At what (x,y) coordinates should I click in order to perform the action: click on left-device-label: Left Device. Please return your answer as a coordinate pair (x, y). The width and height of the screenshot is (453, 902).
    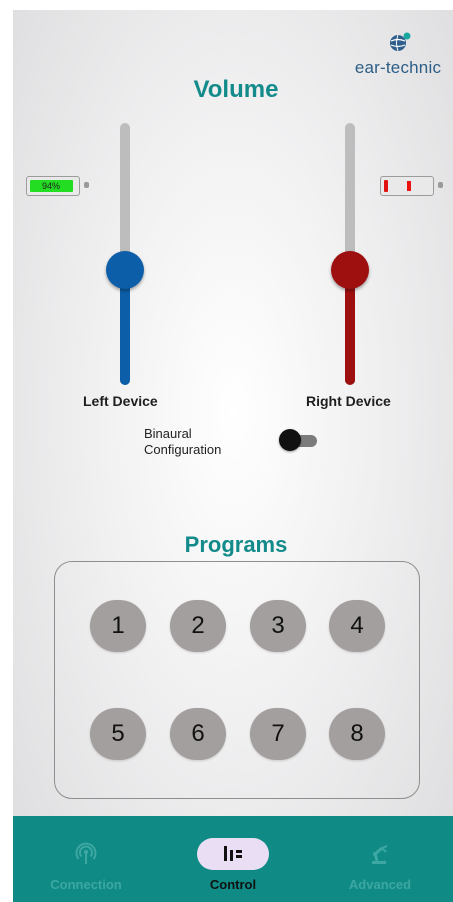
    Looking at the image, I should click on (120, 401).